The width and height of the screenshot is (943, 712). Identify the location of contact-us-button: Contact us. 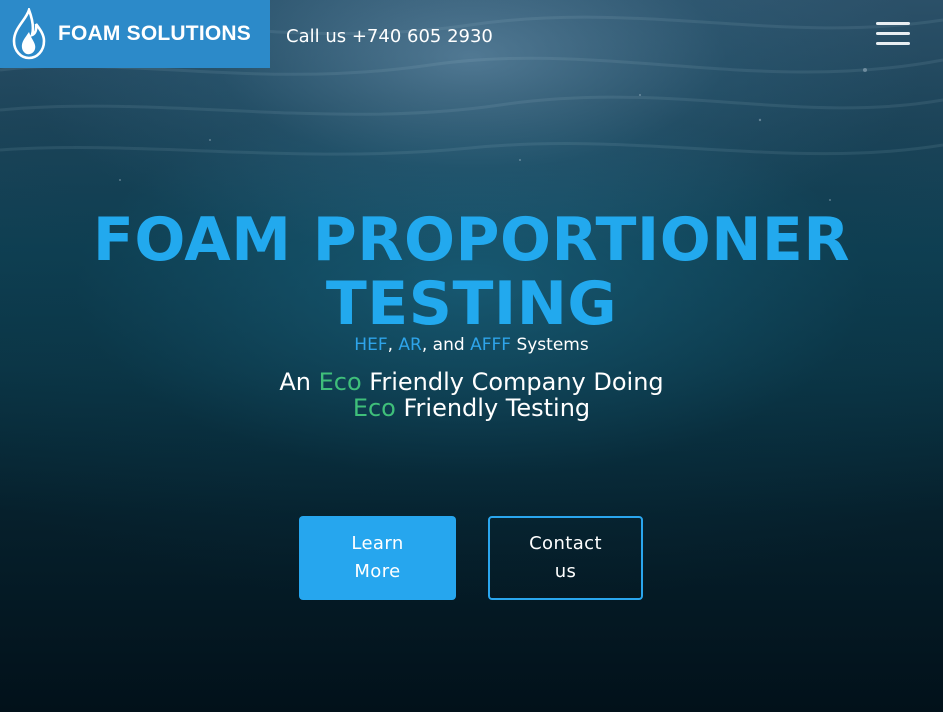
(565, 558).